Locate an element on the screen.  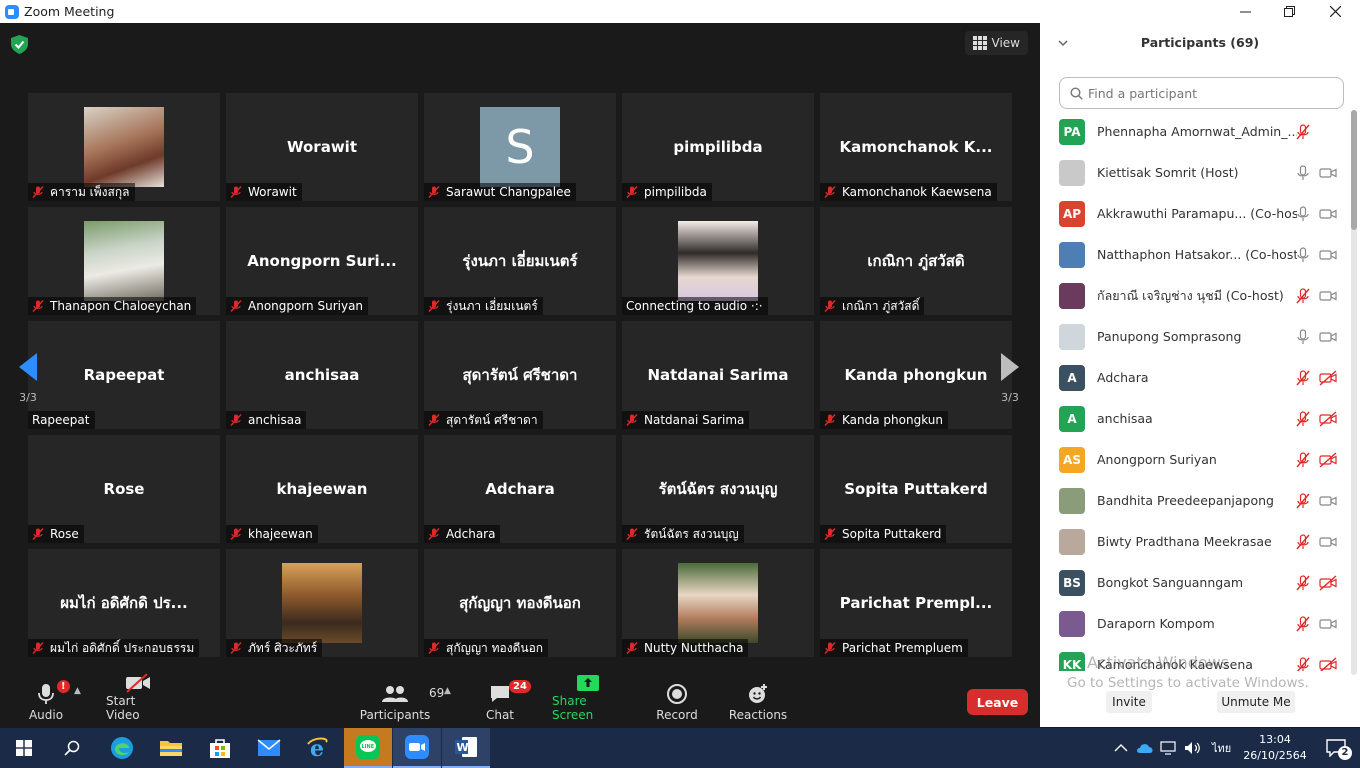
chat-button: 24 Chat is located at coordinates (506, 700).